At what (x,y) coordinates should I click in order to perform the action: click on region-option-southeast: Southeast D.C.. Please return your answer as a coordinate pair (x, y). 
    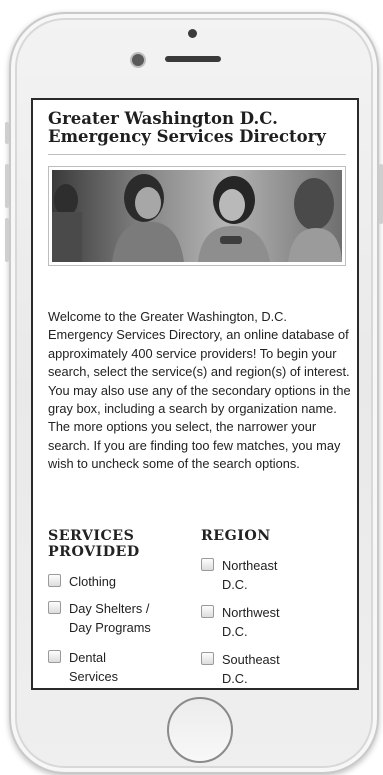
    Looking at the image, I should click on (240, 669).